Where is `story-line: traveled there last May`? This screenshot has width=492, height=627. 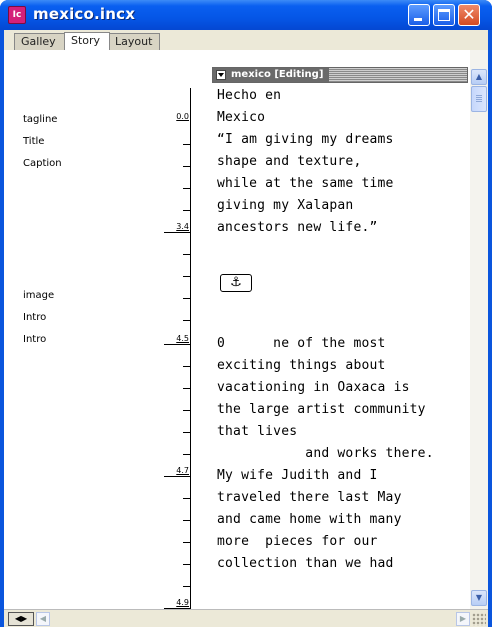 story-line: traveled there last May is located at coordinates (309, 497).